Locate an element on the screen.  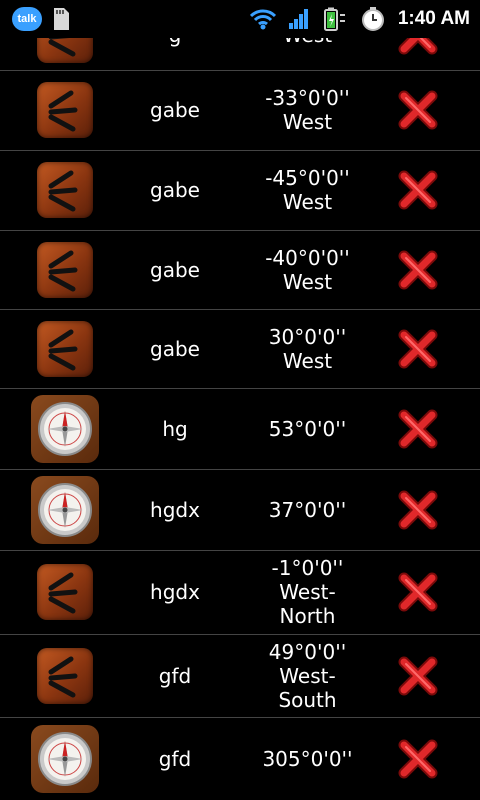
alarm-clock-icon is located at coordinates (372, 19).